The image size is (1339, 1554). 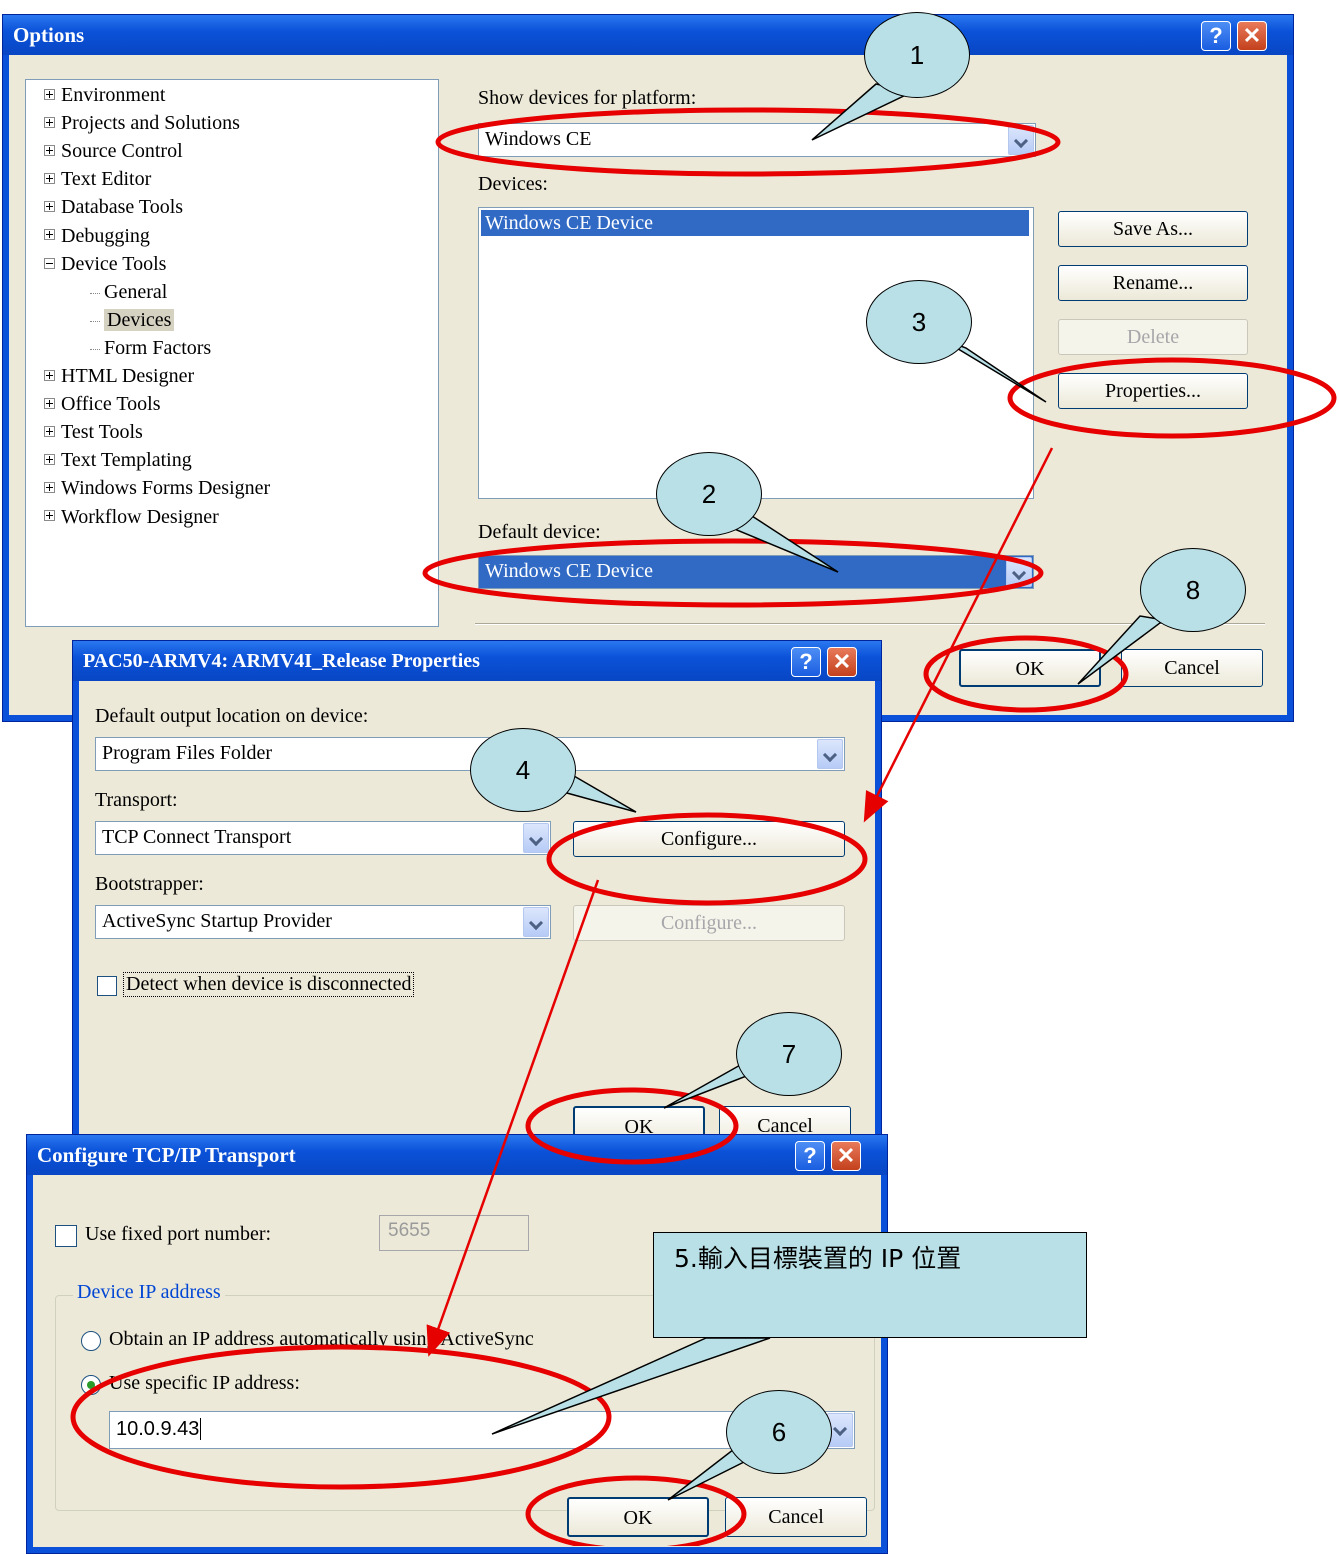 I want to click on tree-item-label: Debugging, so click(x=105, y=235).